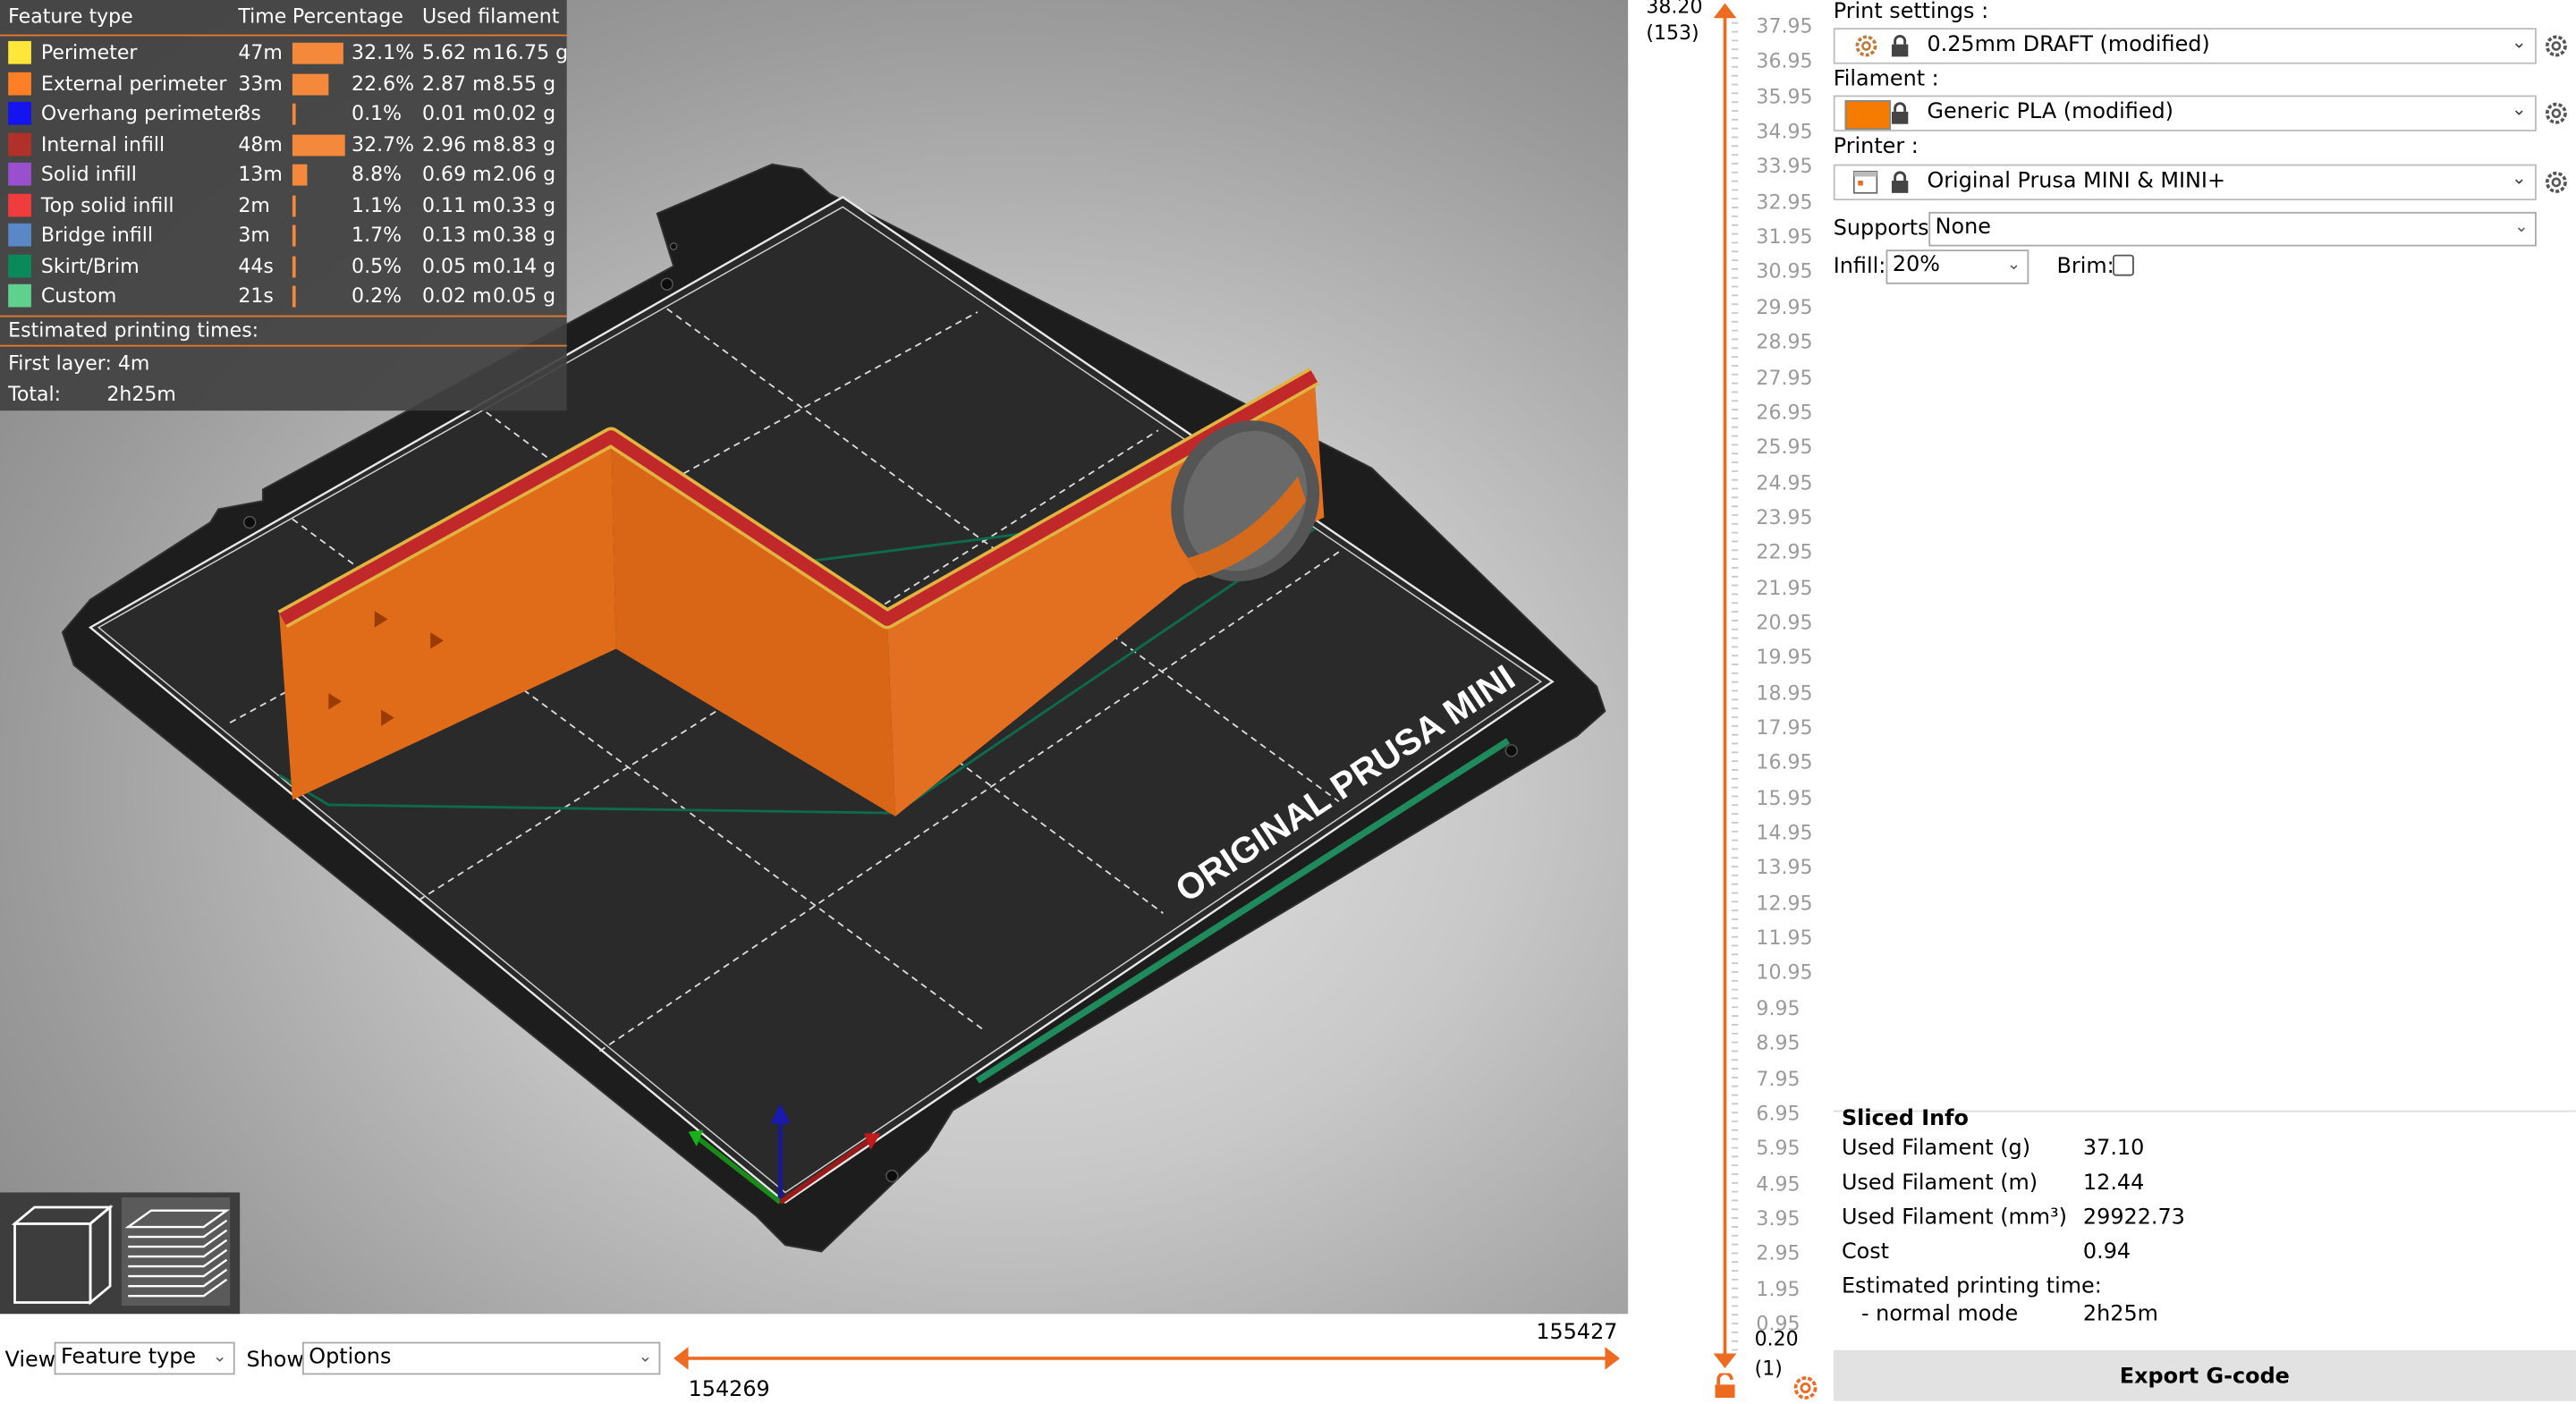  I want to click on legend-row: Bridge infill 3m 1.7% 0.13 m 0.38 g, so click(283, 237).